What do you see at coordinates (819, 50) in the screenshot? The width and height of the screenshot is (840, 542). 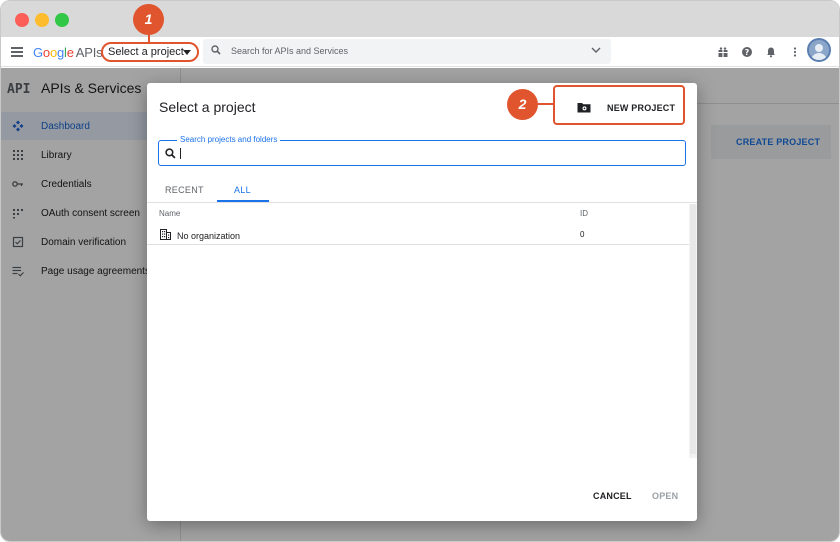 I see `account-avatar` at bounding box center [819, 50].